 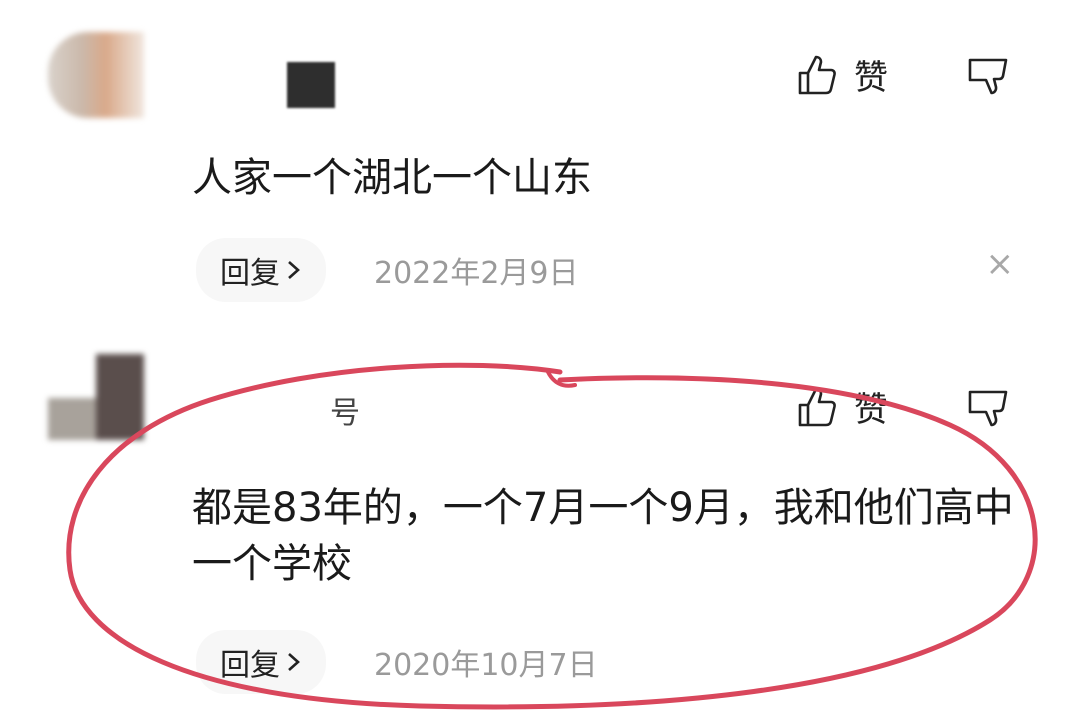 What do you see at coordinates (486, 665) in the screenshot?
I see `comment-date: 2020年10月7日` at bounding box center [486, 665].